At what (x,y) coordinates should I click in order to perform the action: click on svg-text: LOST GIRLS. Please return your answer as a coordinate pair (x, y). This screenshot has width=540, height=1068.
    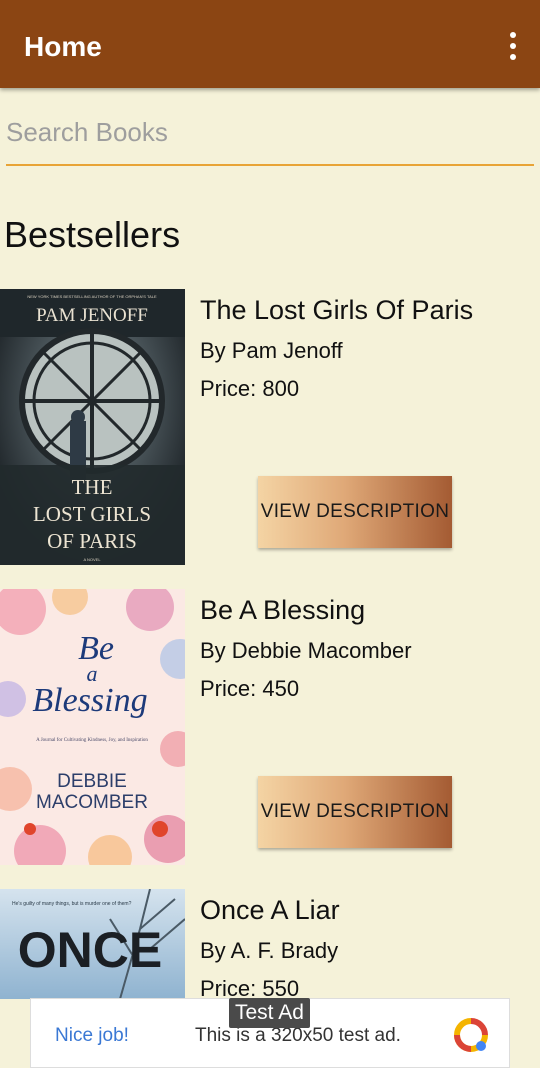
    Looking at the image, I should click on (92, 514).